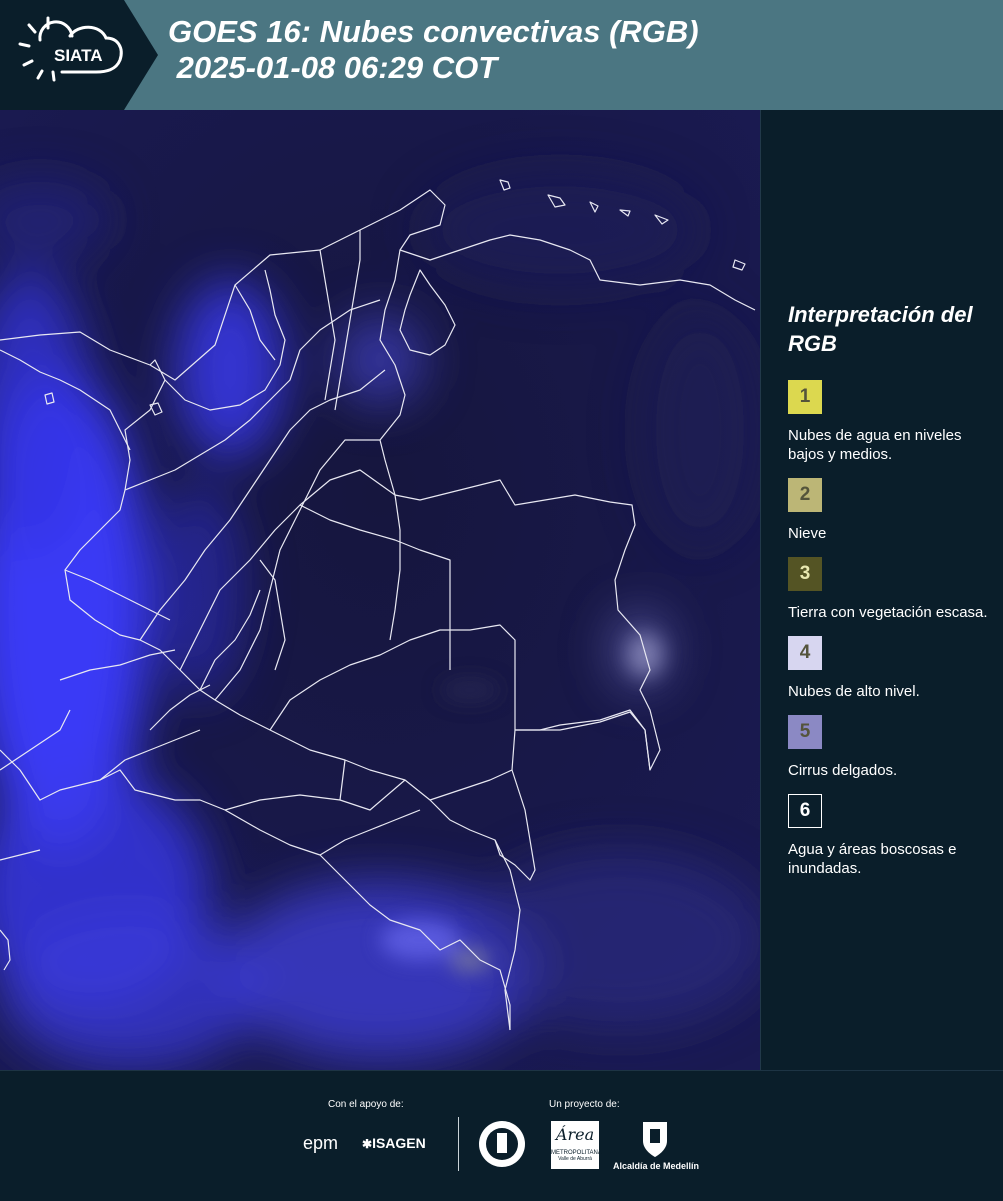 The height and width of the screenshot is (1201, 1003). What do you see at coordinates (875, 445) in the screenshot?
I see `legend-label: Nubes de agua en niveles bajos y medios.` at bounding box center [875, 445].